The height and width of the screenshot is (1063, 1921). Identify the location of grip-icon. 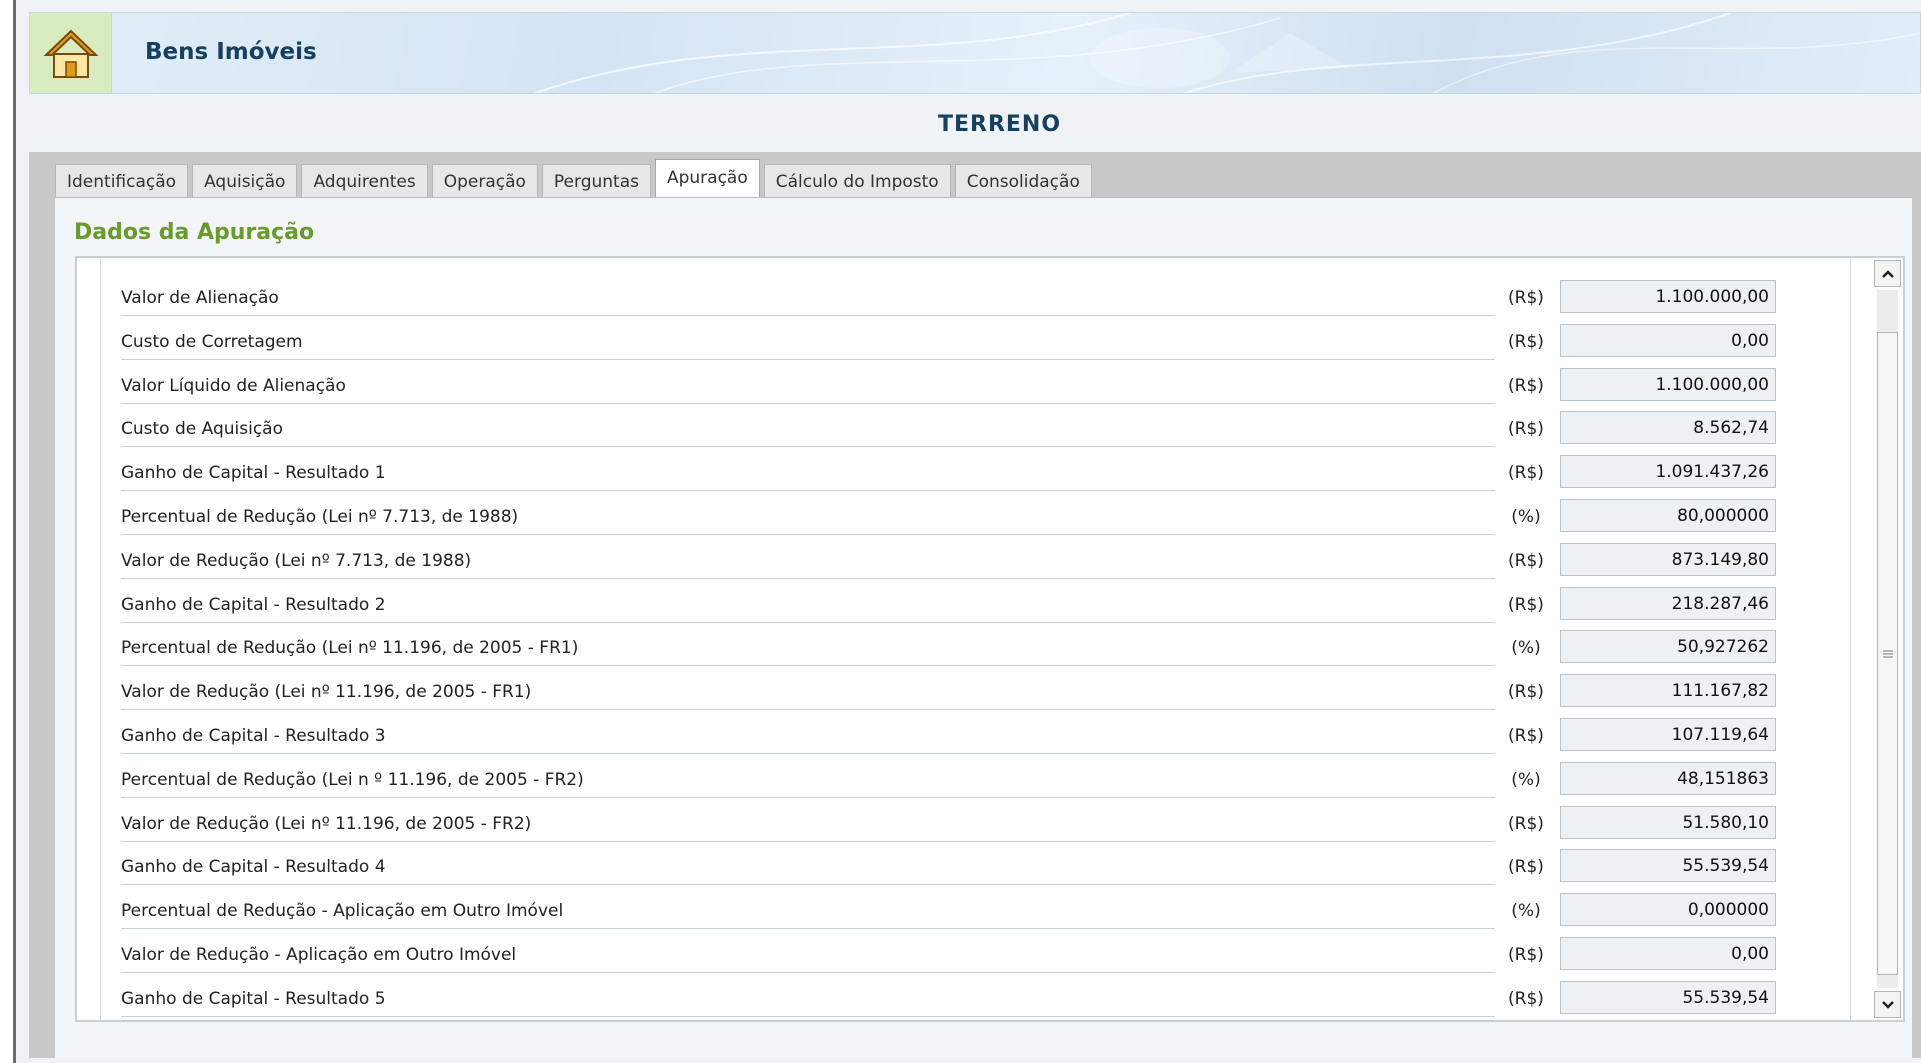
(1887, 653).